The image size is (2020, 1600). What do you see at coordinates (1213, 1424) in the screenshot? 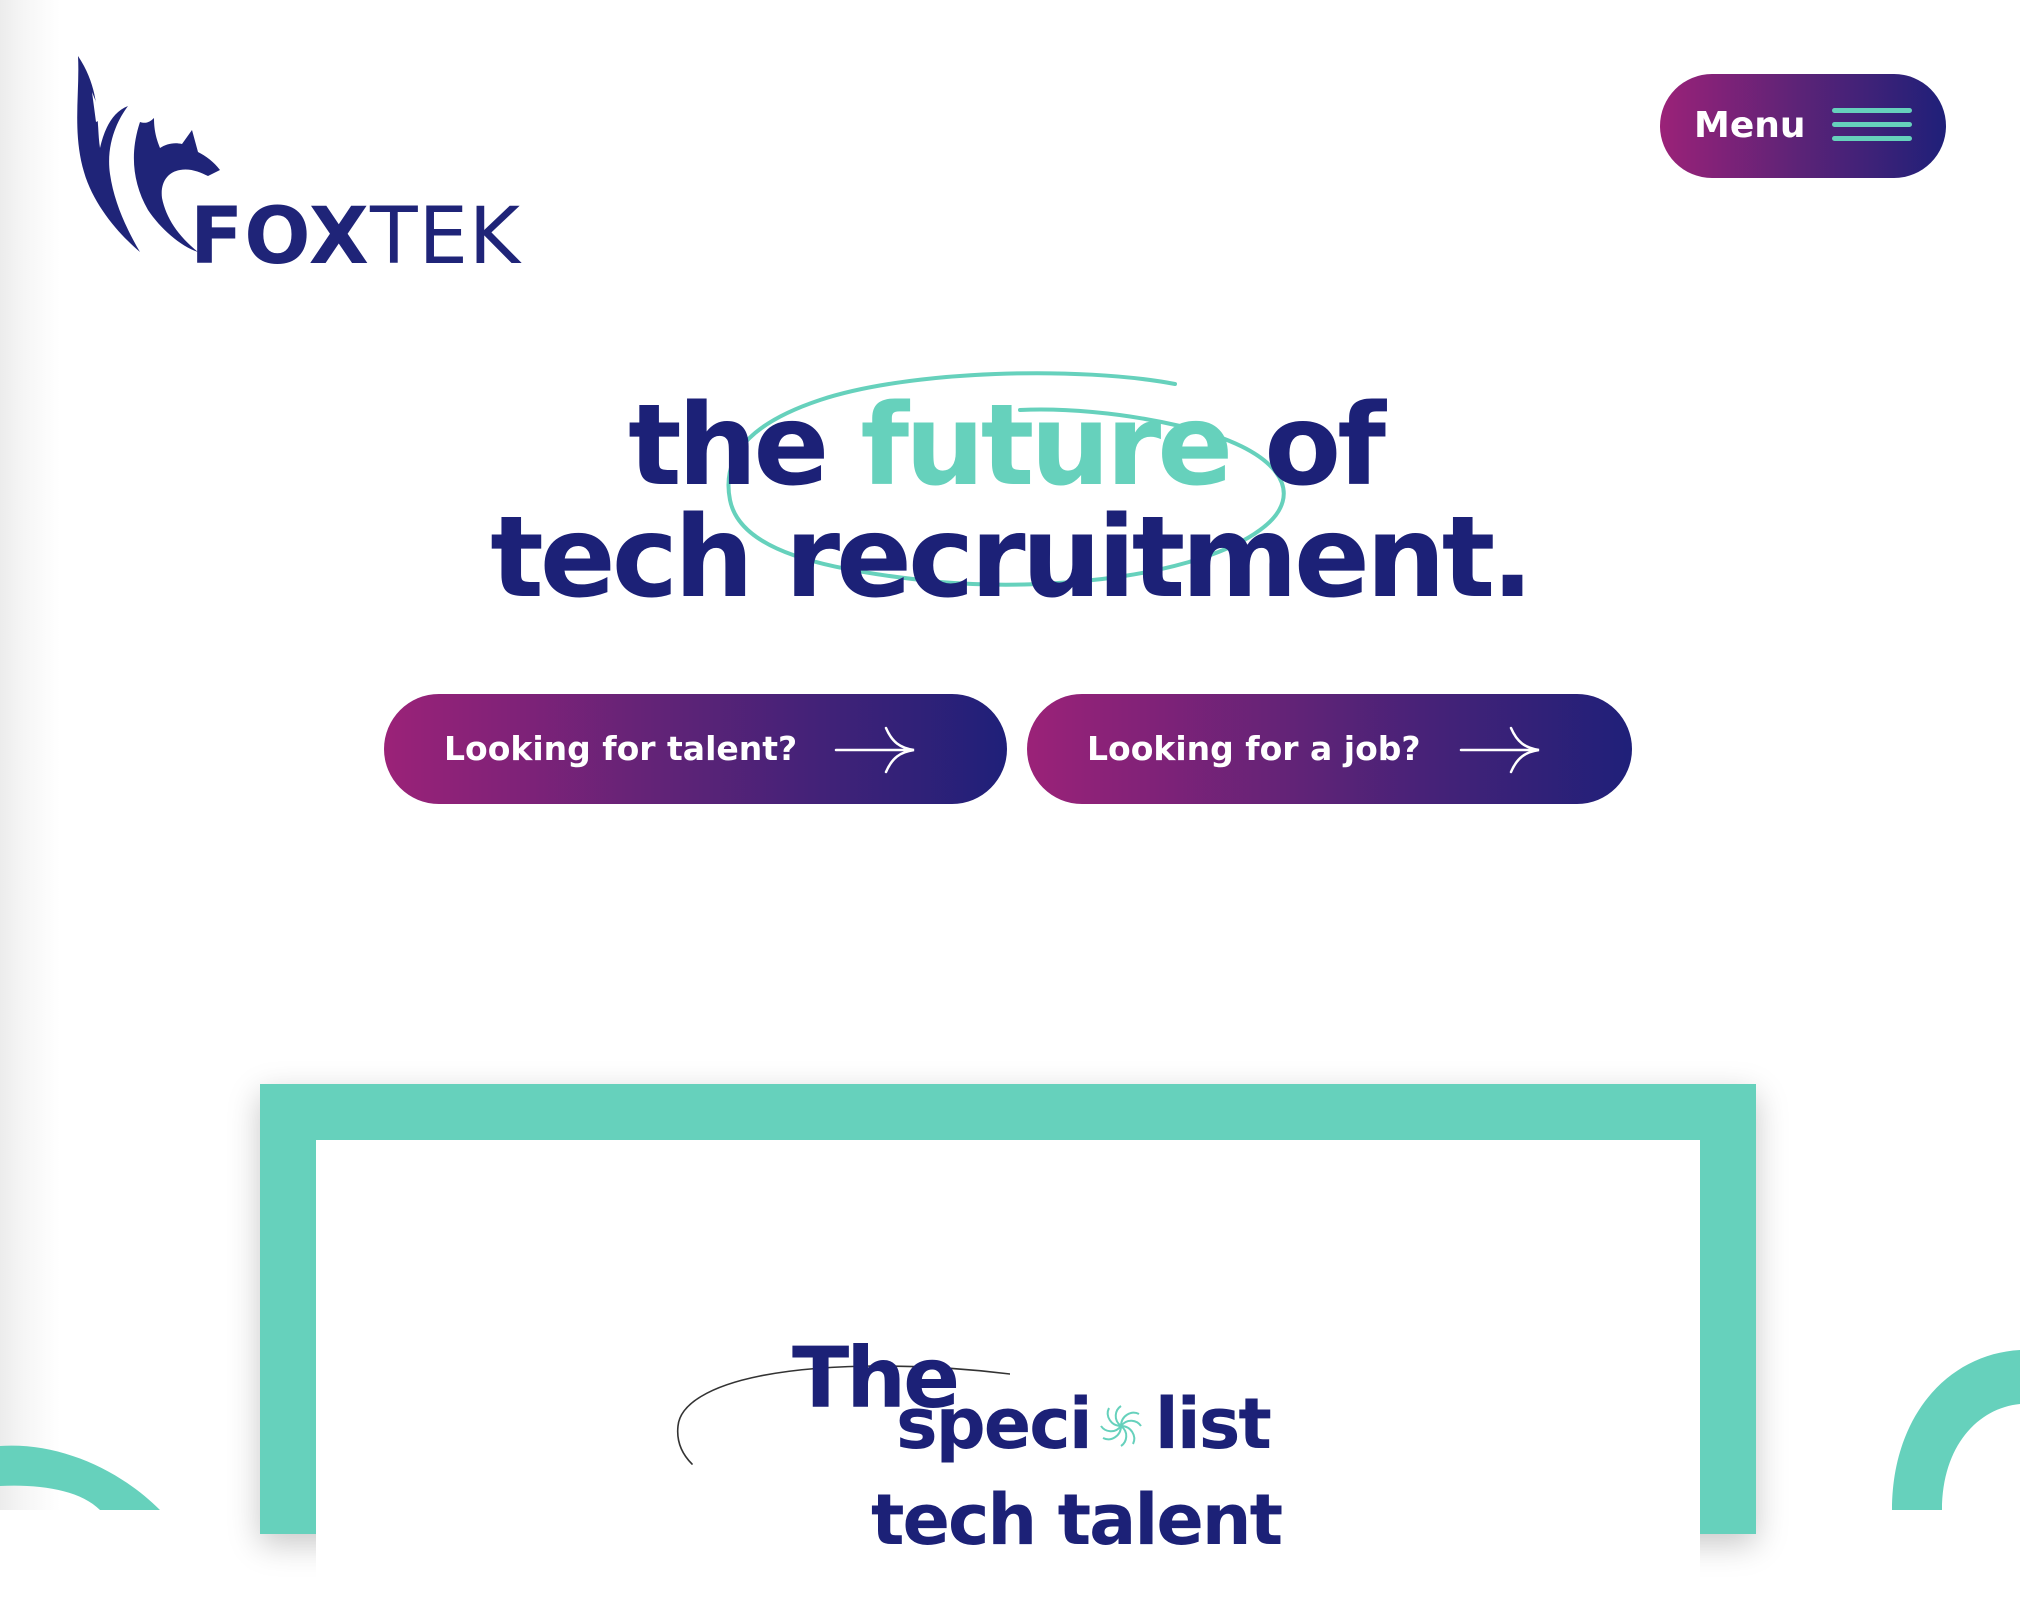
I see `card-heading-word-part2: list` at bounding box center [1213, 1424].